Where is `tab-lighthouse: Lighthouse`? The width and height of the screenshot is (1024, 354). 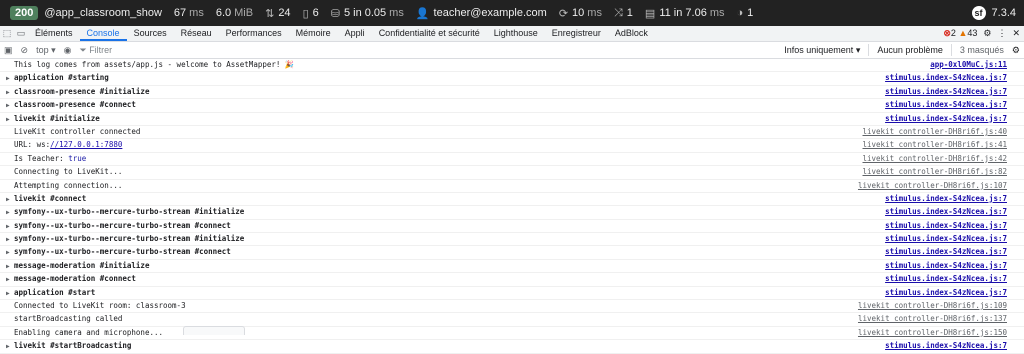
tab-lighthouse: Lighthouse is located at coordinates (516, 33).